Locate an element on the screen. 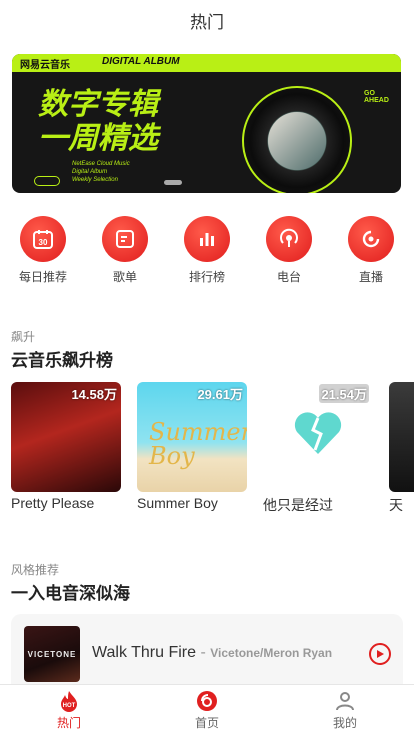 The height and width of the screenshot is (736, 414). calendar-day: 30 is located at coordinates (43, 242).